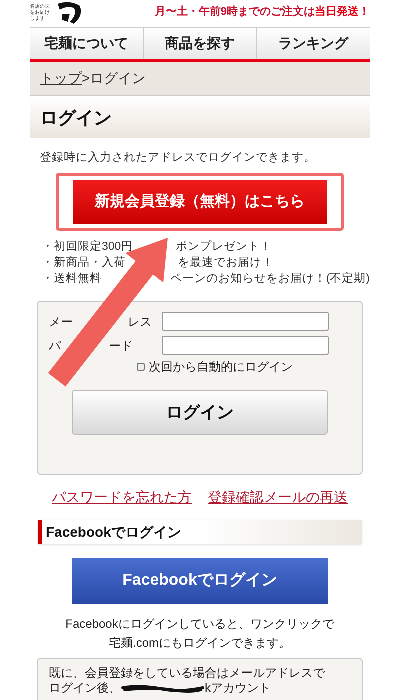 Image resolution: width=400 pixels, height=700 pixels. I want to click on register-button: 新規会員登録（無料）はこちら, so click(200, 202).